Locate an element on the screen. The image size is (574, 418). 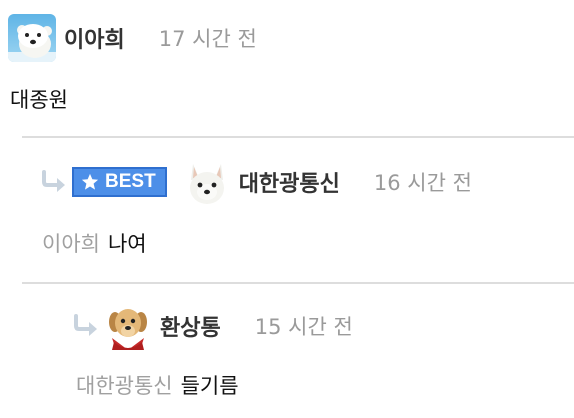
mention-link: 이아희 is located at coordinates (71, 244).